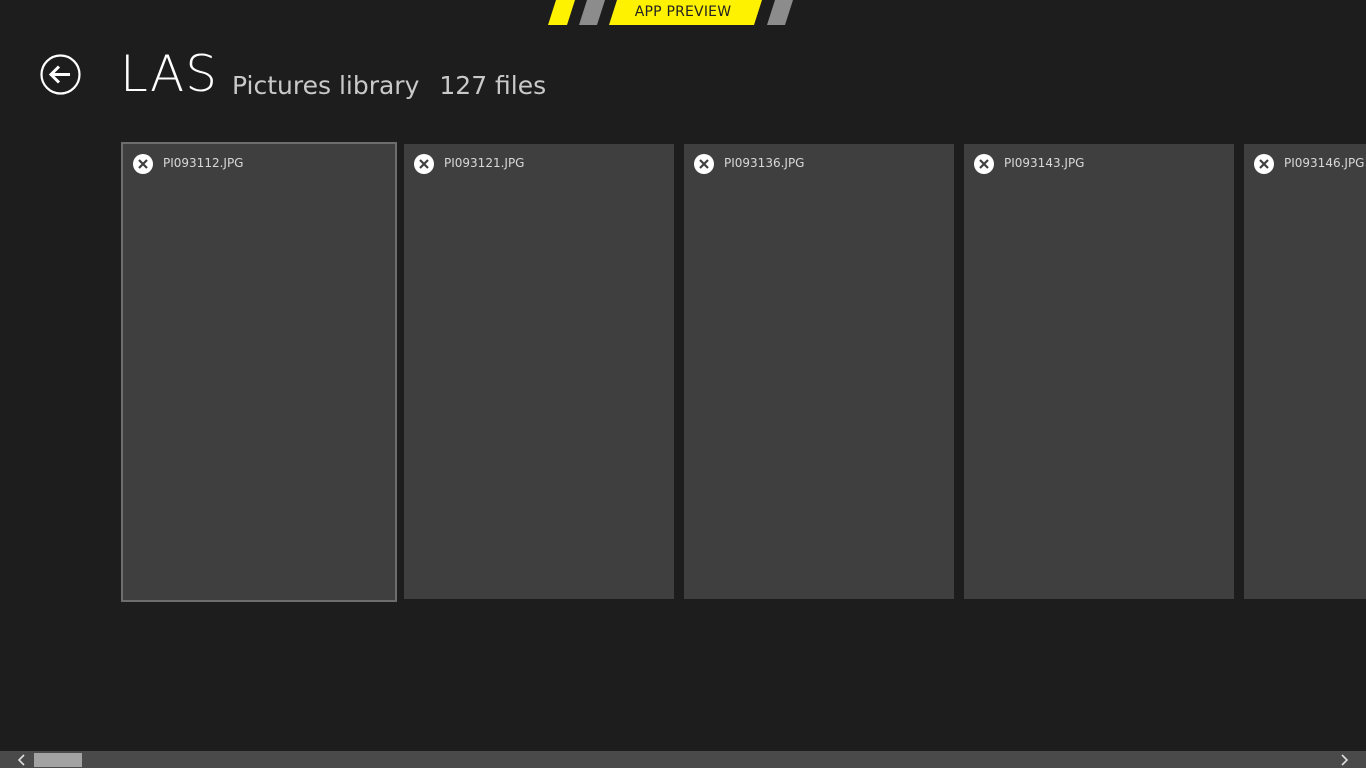 The width and height of the screenshot is (1366, 768). What do you see at coordinates (764, 163) in the screenshot?
I see `file-name: PI093136.JPG` at bounding box center [764, 163].